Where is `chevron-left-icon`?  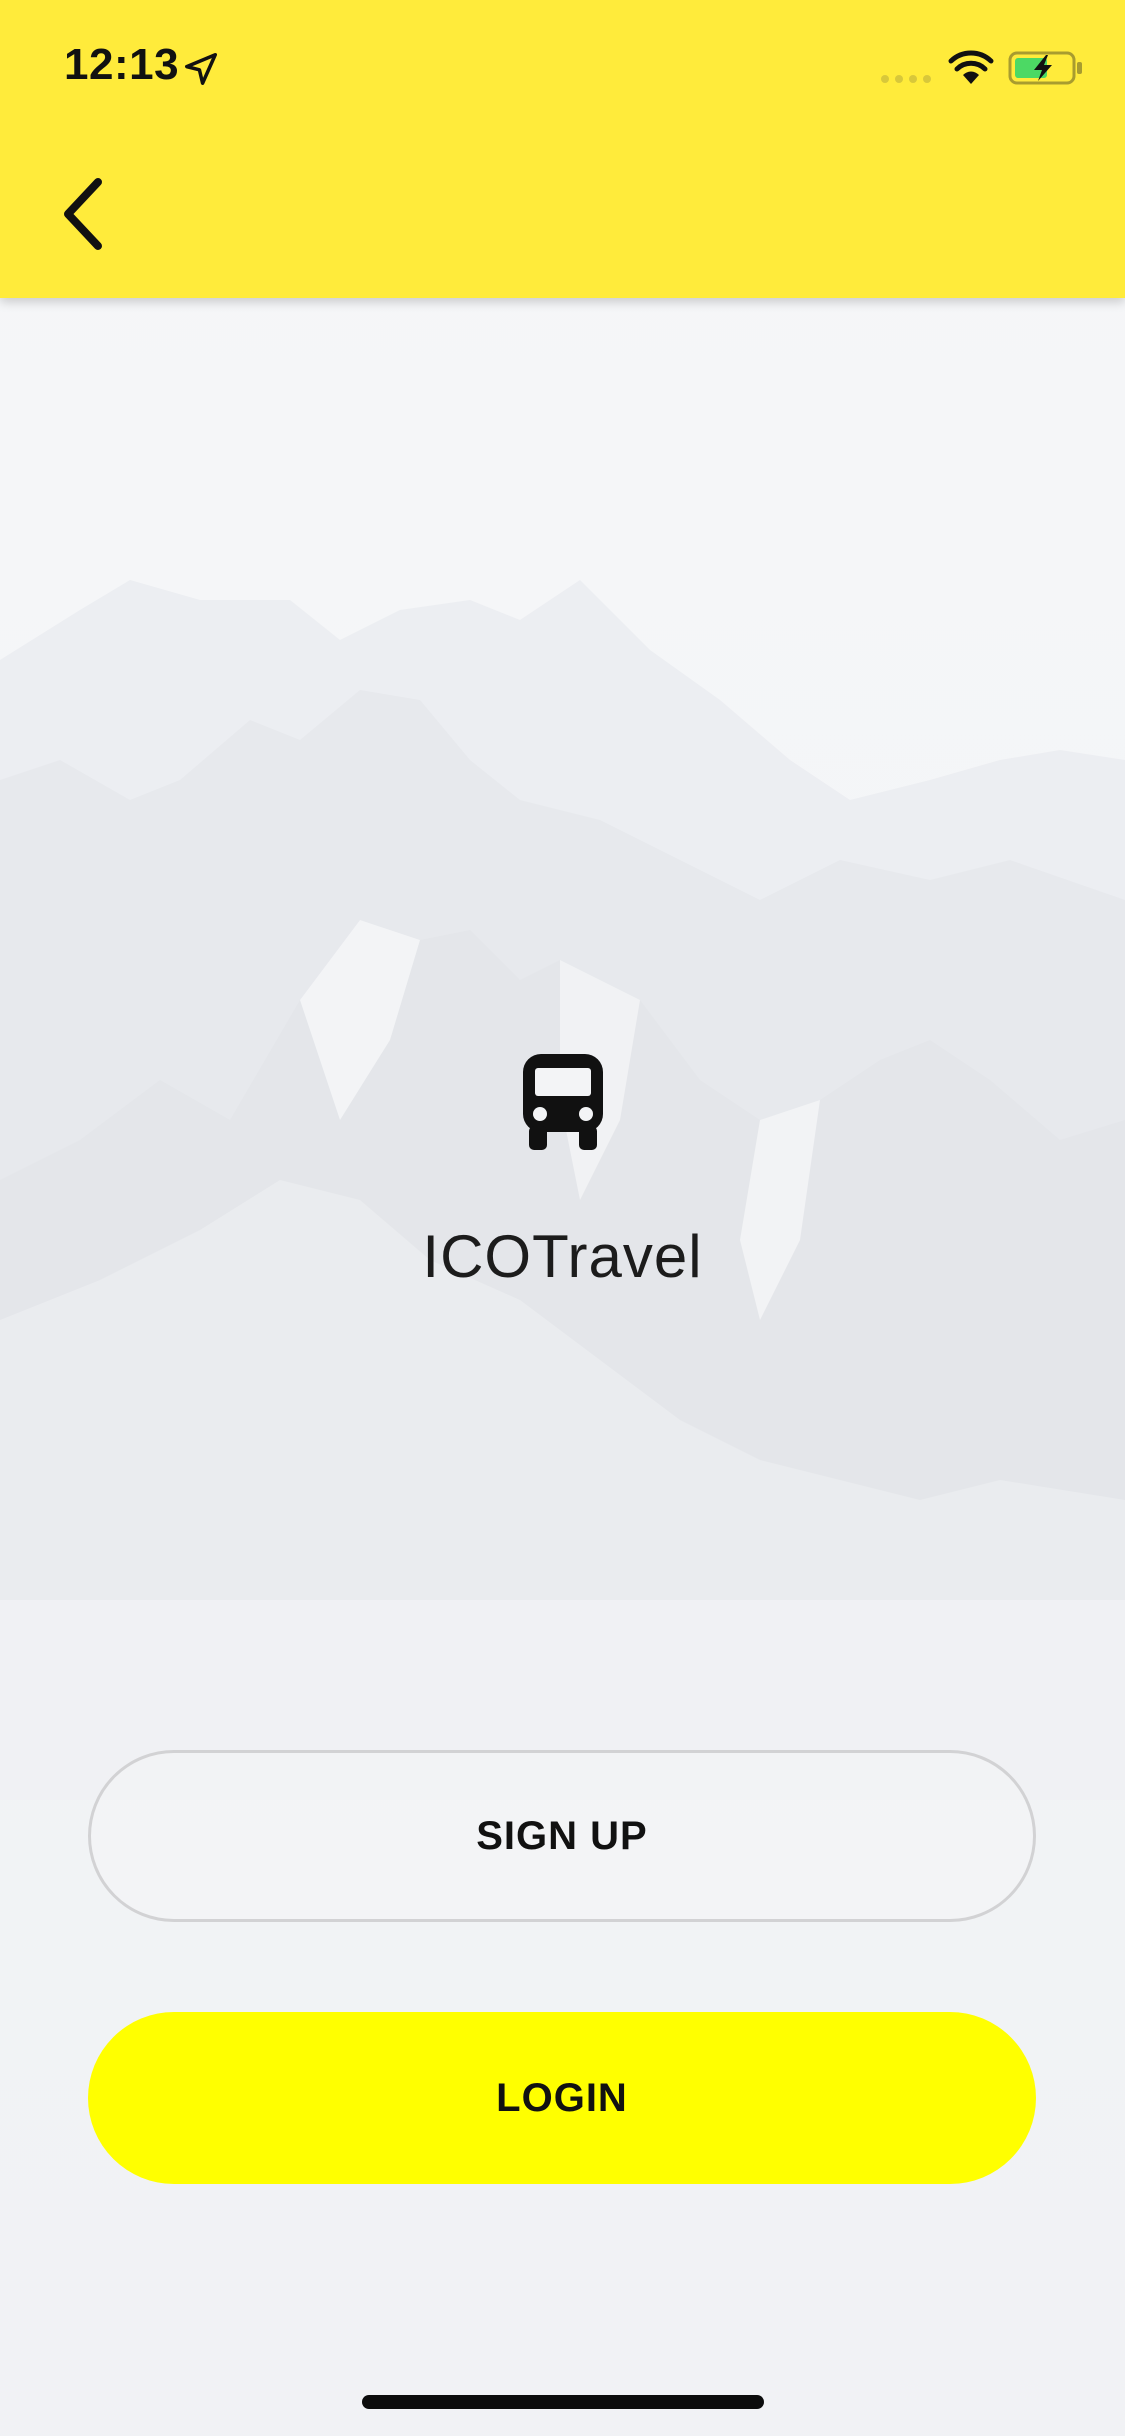
chevron-left-icon is located at coordinates (83, 214).